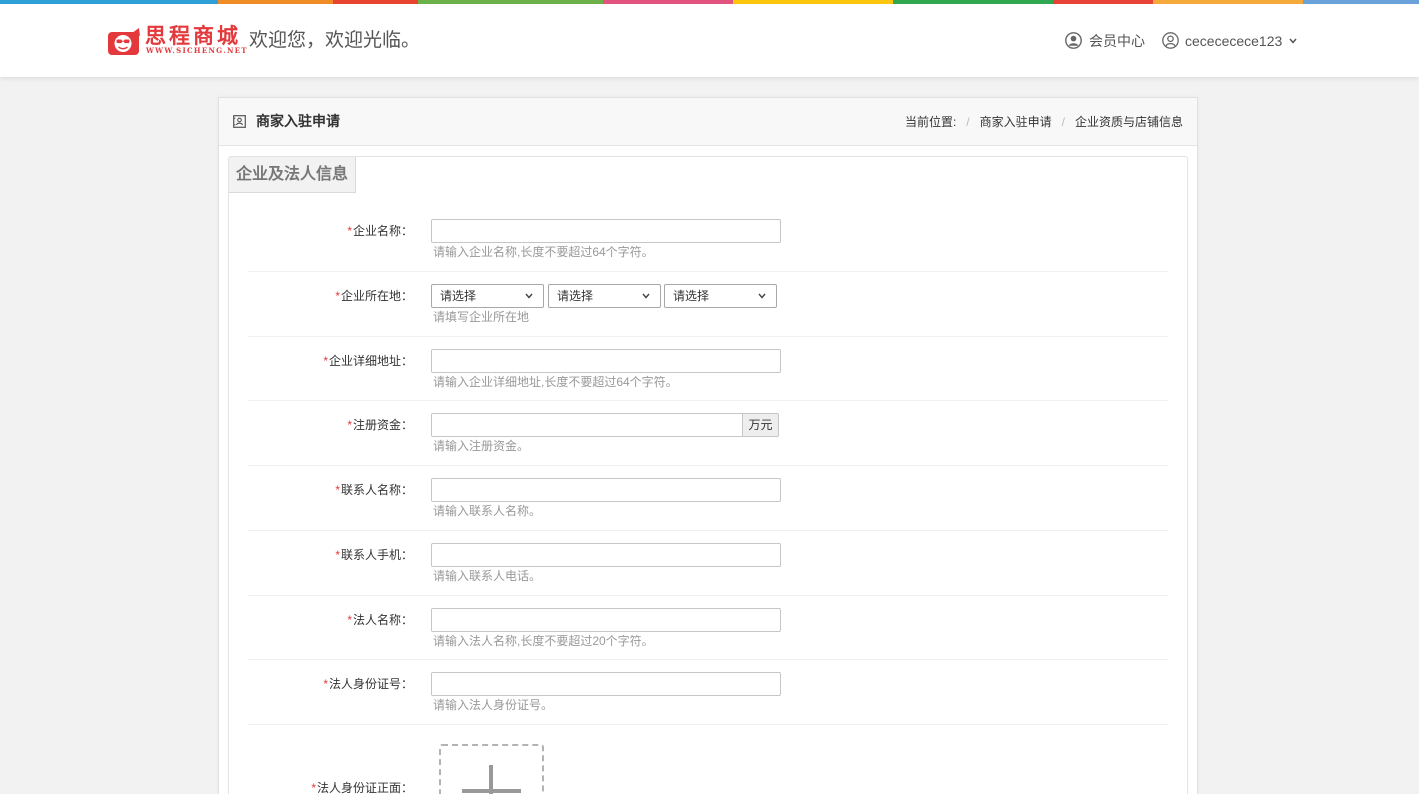  I want to click on breadcrumb: 当前位置: / 商家入驻申请 / 企业资质与店铺信息, so click(1044, 121).